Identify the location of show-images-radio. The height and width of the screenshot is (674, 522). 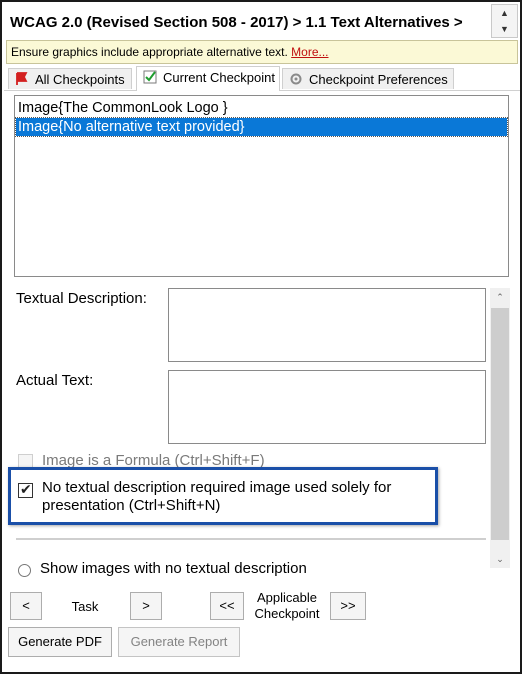
(24, 570).